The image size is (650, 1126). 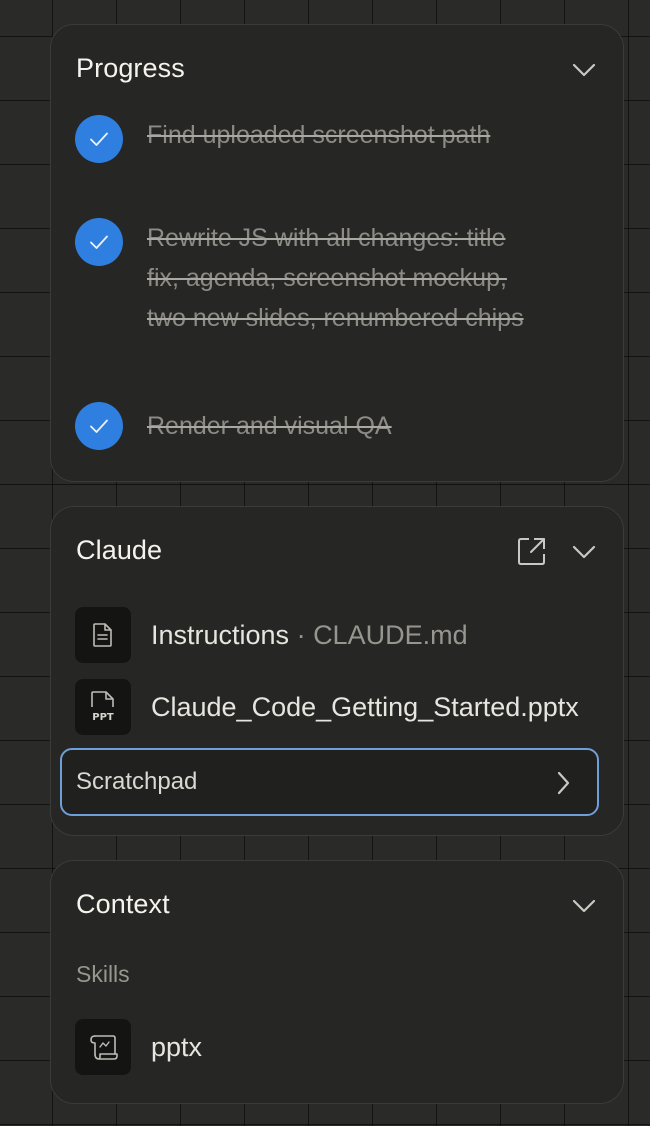 I want to click on scroll-icon, so click(x=103, y=1047).